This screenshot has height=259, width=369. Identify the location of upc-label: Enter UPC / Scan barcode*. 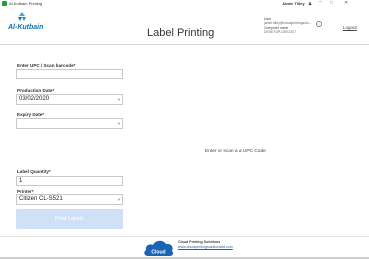
(46, 65).